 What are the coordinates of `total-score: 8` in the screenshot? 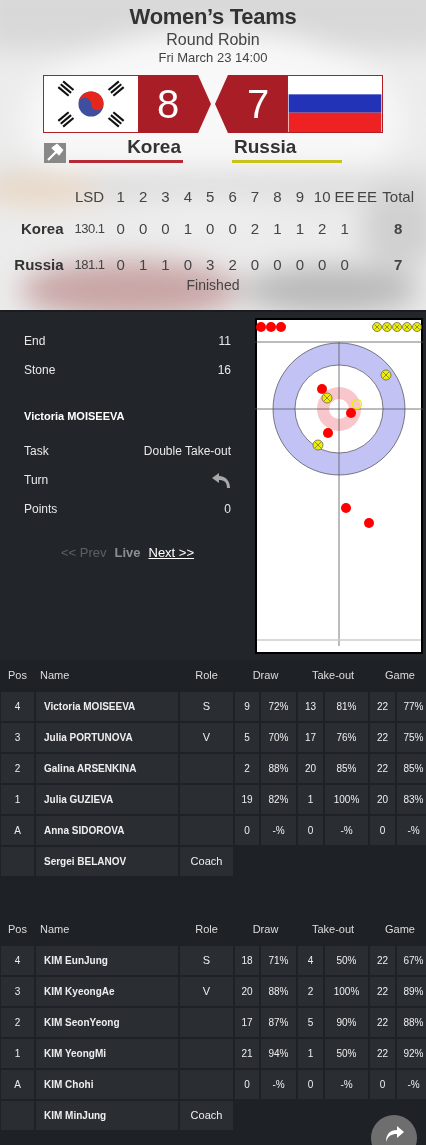 It's located at (398, 229).